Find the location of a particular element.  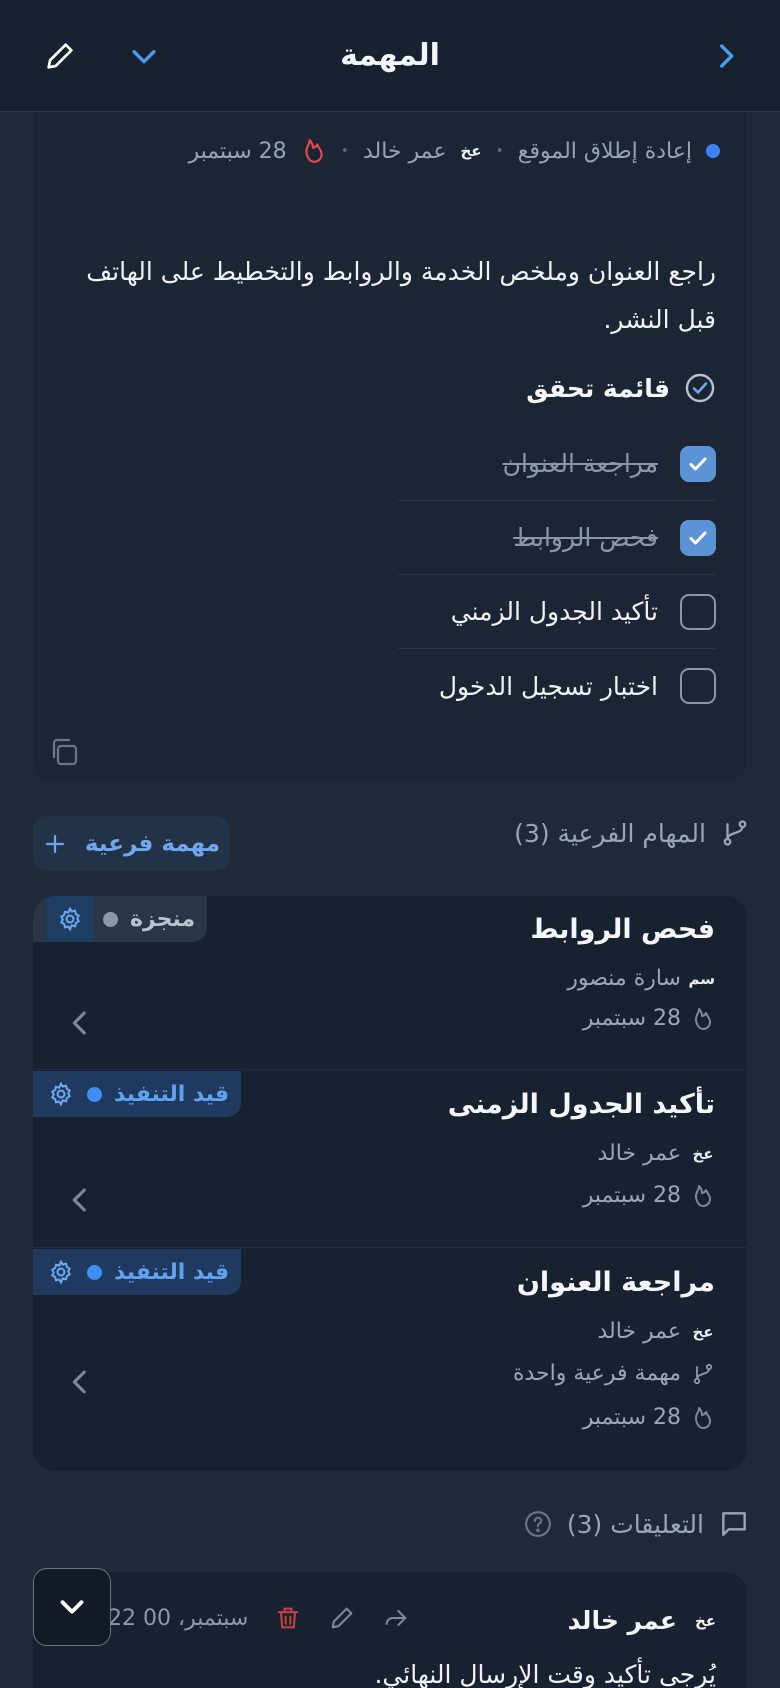

comment-author: عخ عمر خالد is located at coordinates (642, 1620).